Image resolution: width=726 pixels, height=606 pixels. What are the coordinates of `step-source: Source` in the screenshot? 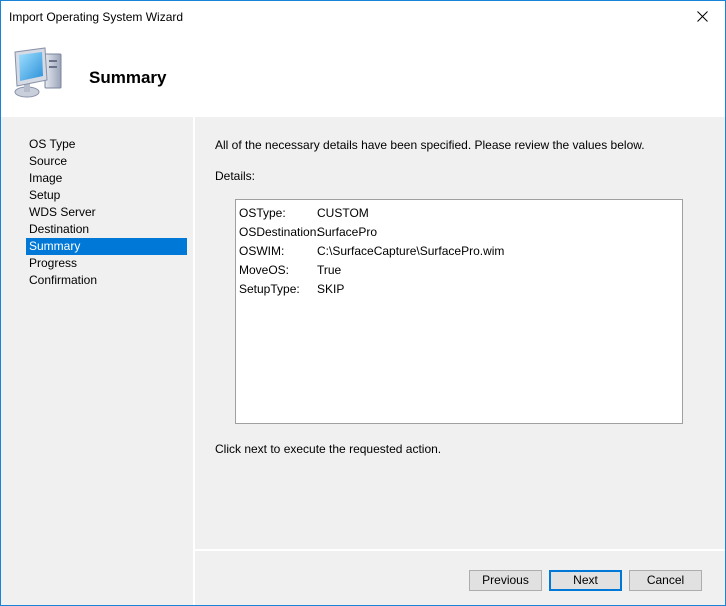 It's located at (48, 161).